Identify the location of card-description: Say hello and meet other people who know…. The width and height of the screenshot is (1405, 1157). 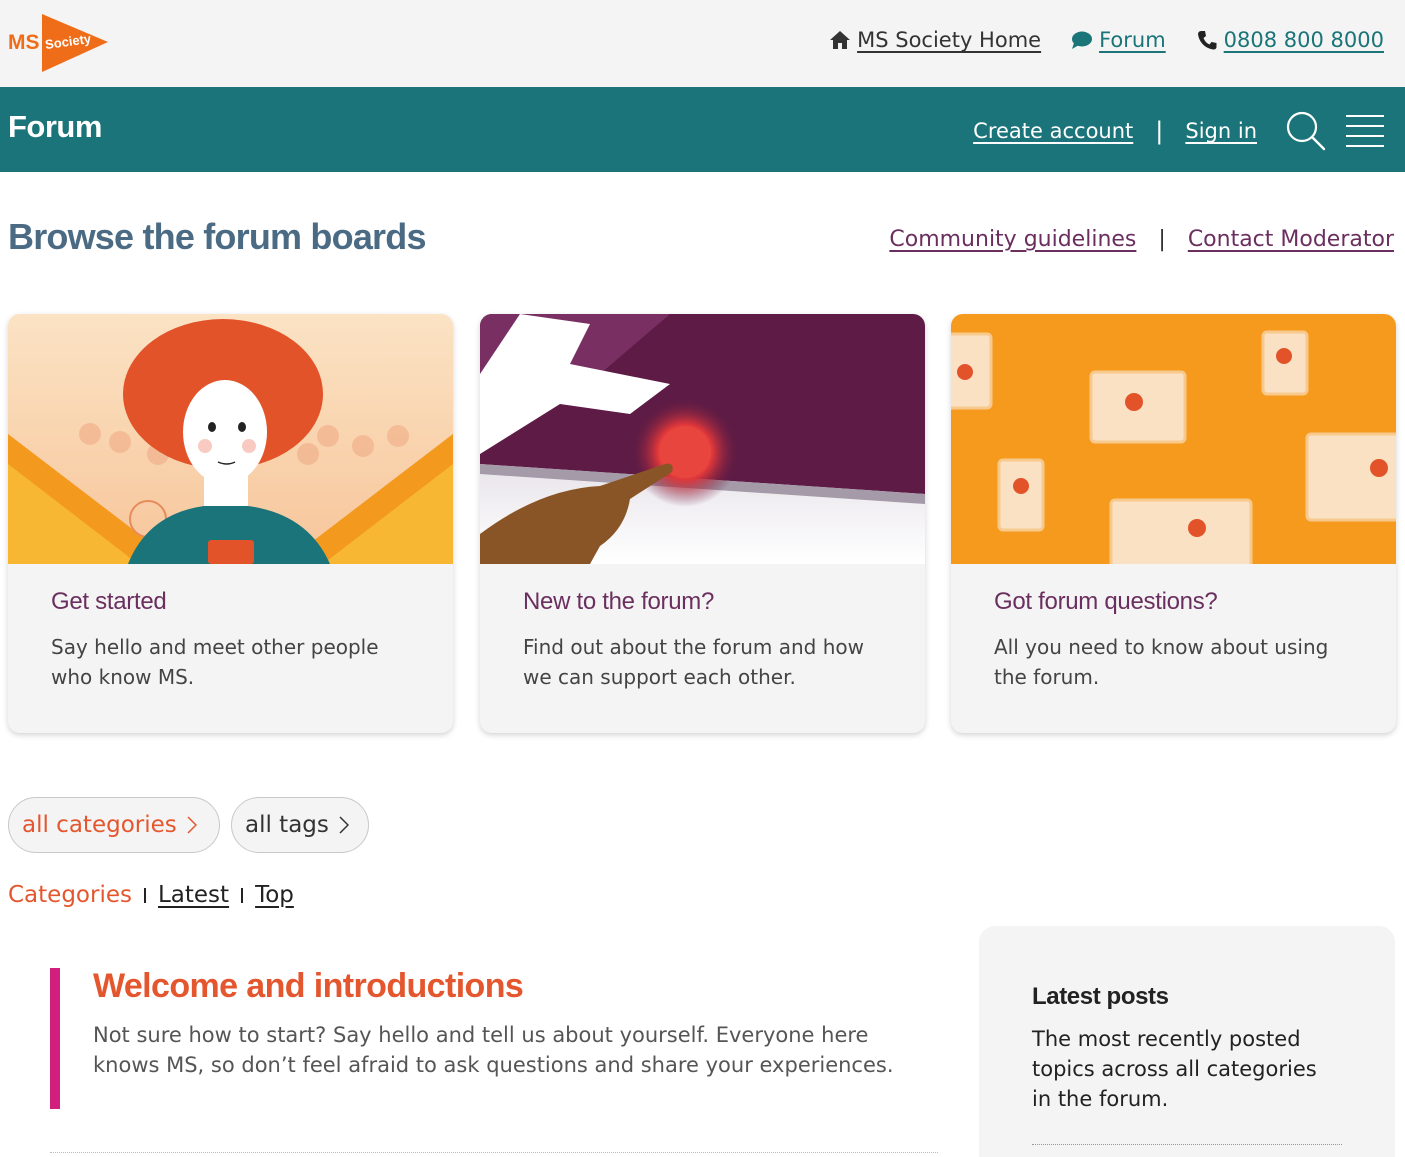
(215, 662).